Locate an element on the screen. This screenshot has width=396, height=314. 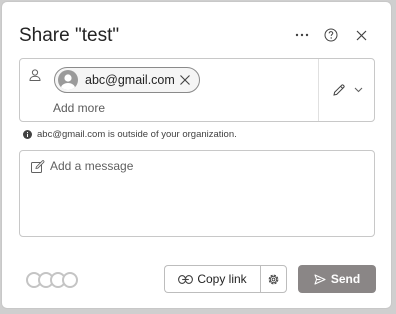
more-options-button is located at coordinates (302, 35).